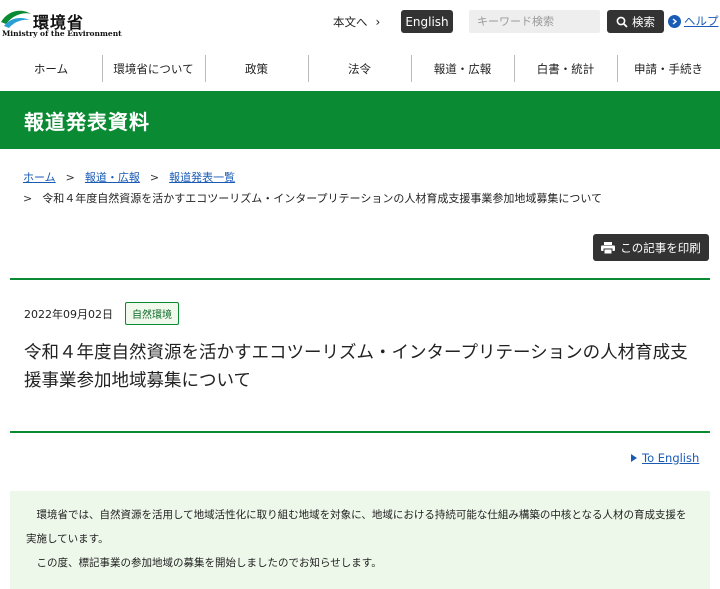  What do you see at coordinates (360, 313) in the screenshot?
I see `article-meta: 2022年09月02日 自然環境` at bounding box center [360, 313].